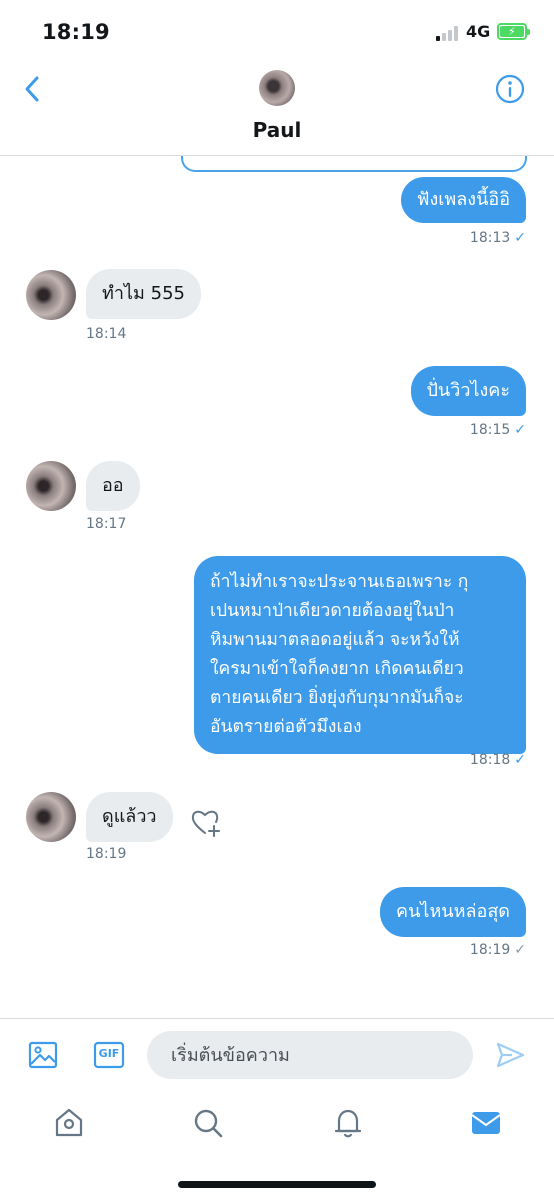 Image resolution: width=554 pixels, height=1200 pixels. I want to click on battery-icon: ⚡, so click(513, 31).